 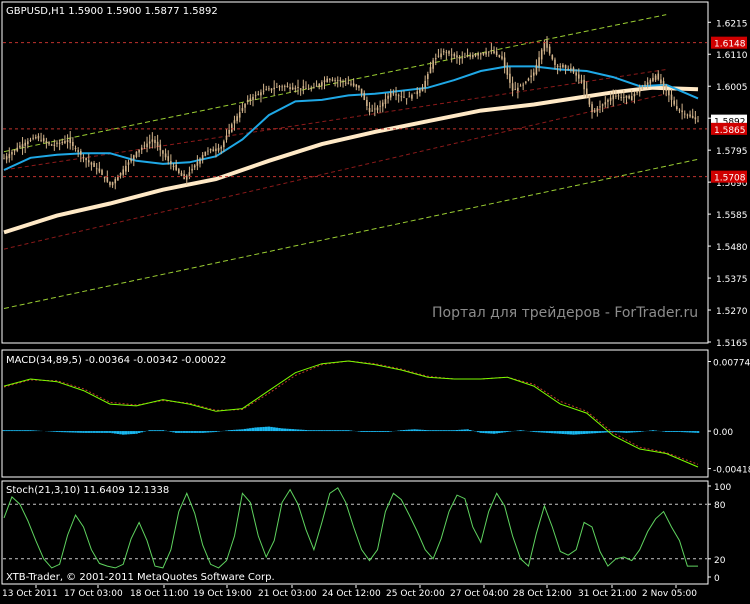 I want to click on macd-tick-label: 0.00, so click(x=723, y=433).